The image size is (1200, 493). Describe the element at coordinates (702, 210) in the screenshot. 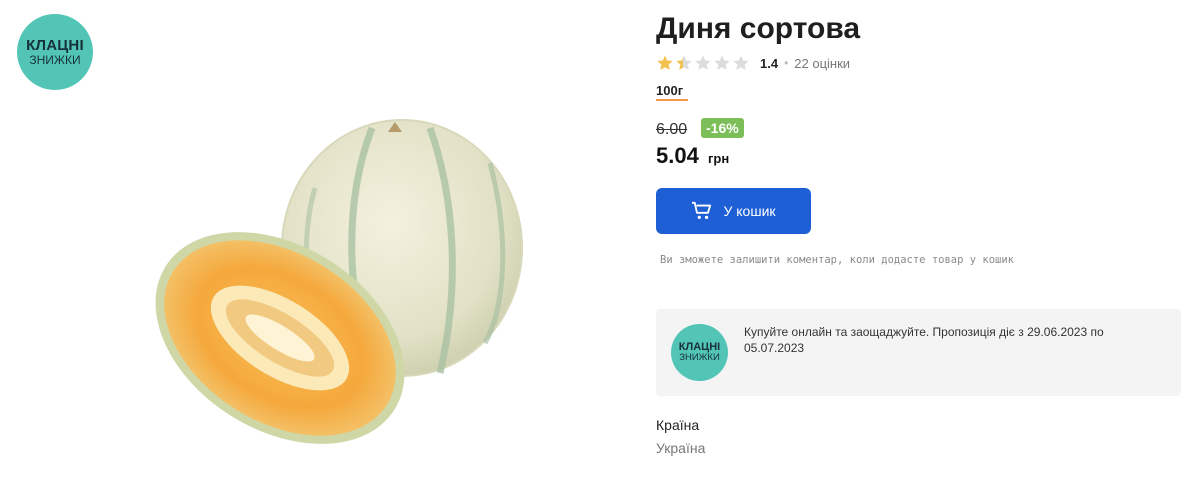

I see `cart-icon` at that location.